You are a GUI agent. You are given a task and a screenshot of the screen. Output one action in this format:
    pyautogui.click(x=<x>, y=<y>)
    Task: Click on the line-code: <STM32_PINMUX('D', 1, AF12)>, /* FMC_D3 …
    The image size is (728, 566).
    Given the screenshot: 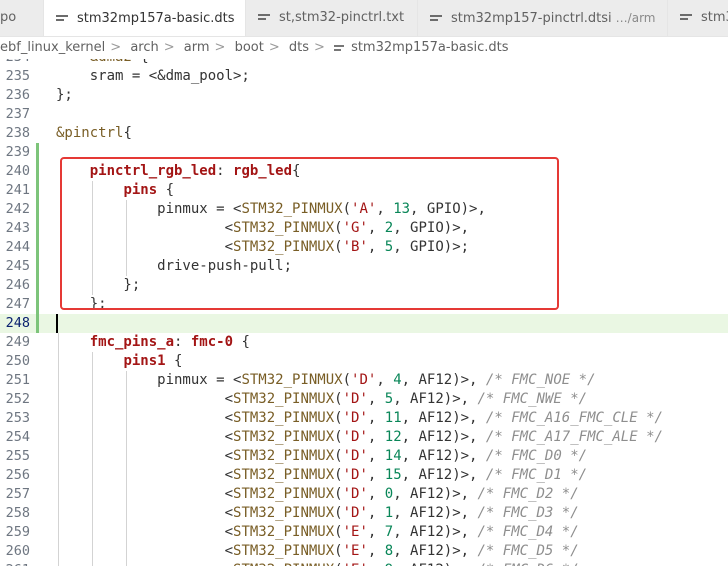 What is the action you would take?
    pyautogui.click(x=317, y=513)
    